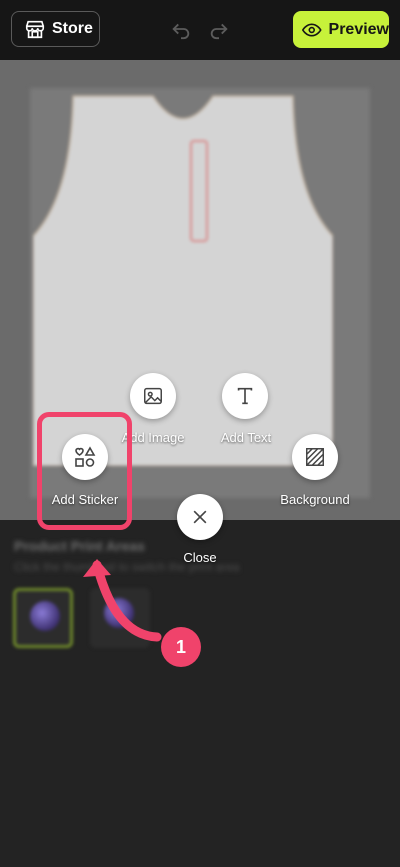 This screenshot has width=400, height=867. I want to click on text-icon, so click(245, 396).